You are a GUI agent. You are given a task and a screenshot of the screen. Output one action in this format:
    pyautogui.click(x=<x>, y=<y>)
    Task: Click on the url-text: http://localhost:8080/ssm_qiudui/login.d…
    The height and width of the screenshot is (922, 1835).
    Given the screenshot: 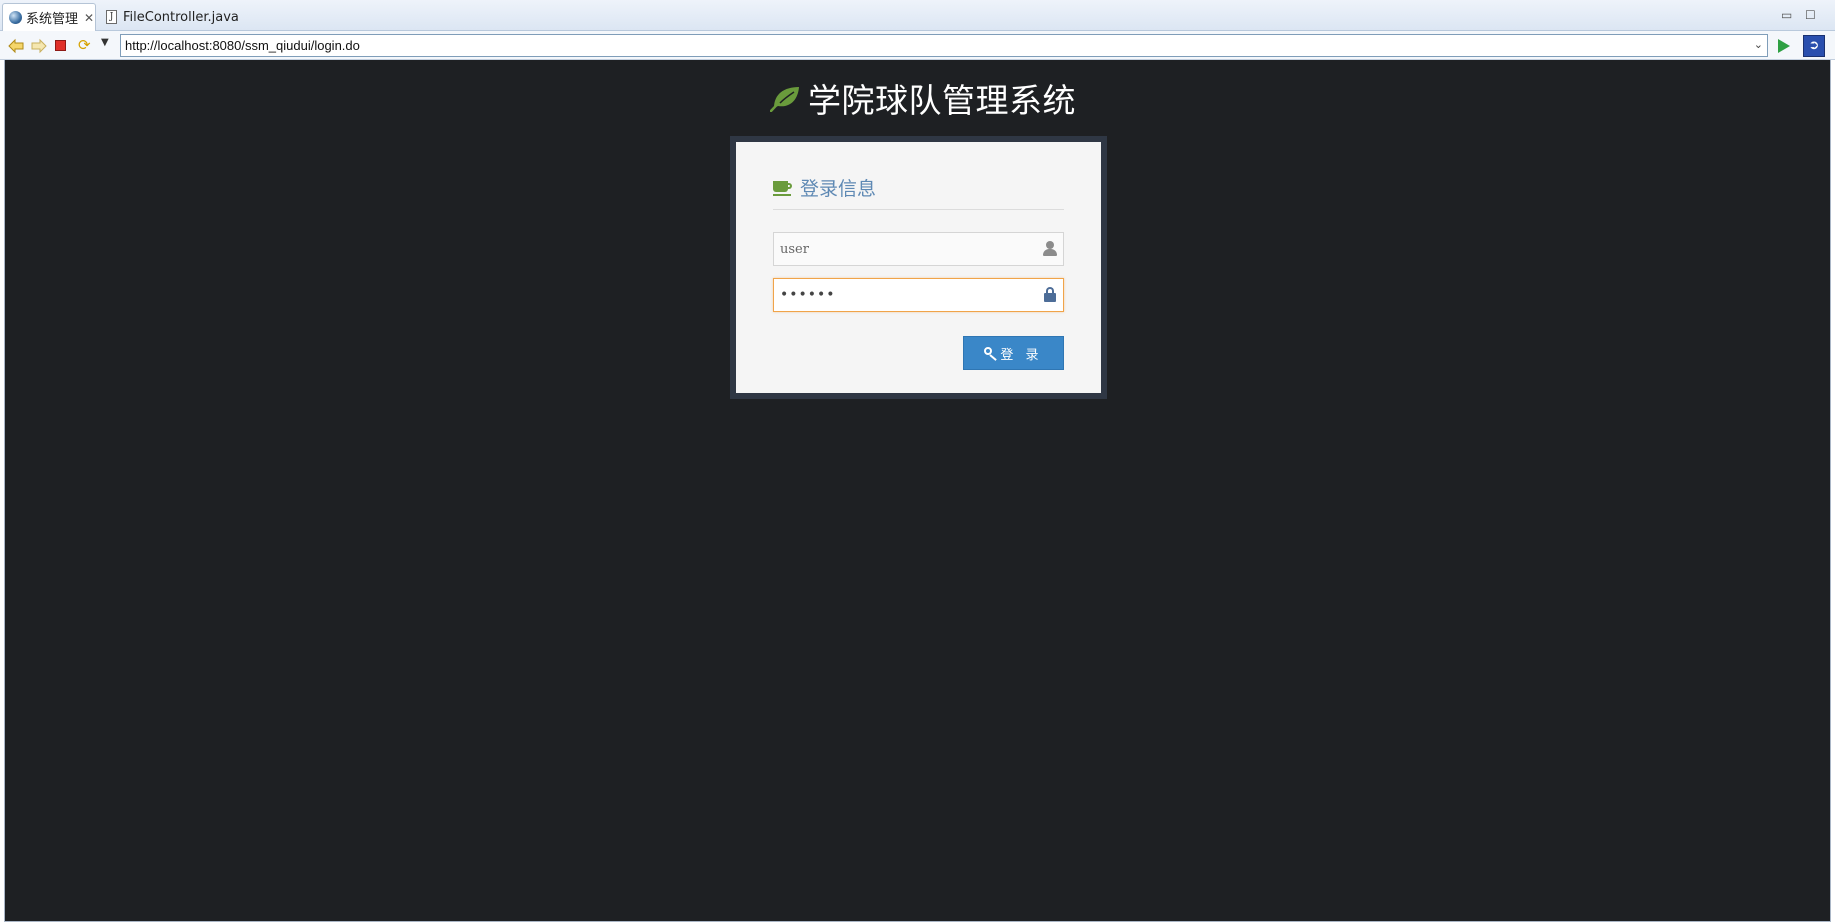 What is the action you would take?
    pyautogui.click(x=242, y=45)
    